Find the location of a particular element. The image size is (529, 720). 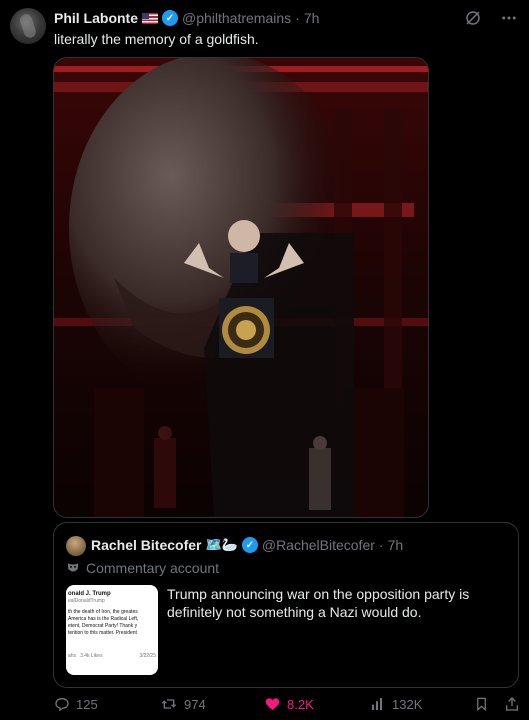

thumbnail-author-name: onald J. Trump is located at coordinates (89, 594).